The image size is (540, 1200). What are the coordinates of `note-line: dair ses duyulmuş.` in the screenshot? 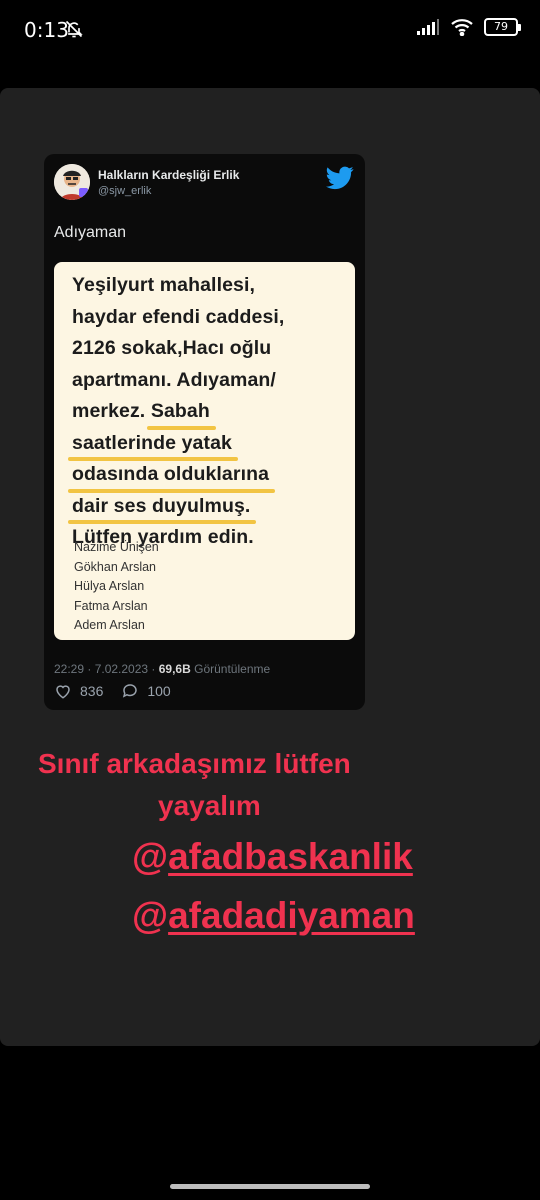 It's located at (209, 507).